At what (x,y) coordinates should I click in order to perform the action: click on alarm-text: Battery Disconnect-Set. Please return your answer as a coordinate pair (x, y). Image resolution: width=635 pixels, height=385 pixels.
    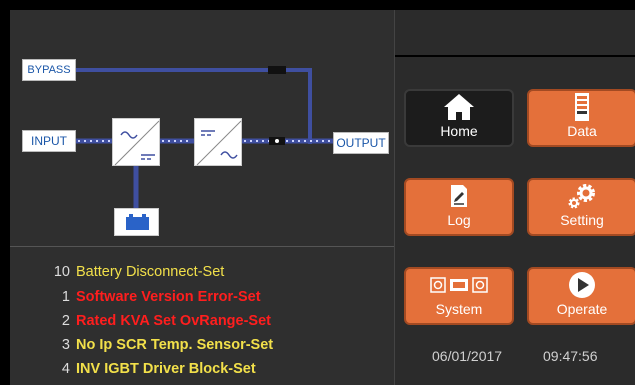
    Looking at the image, I should click on (150, 272).